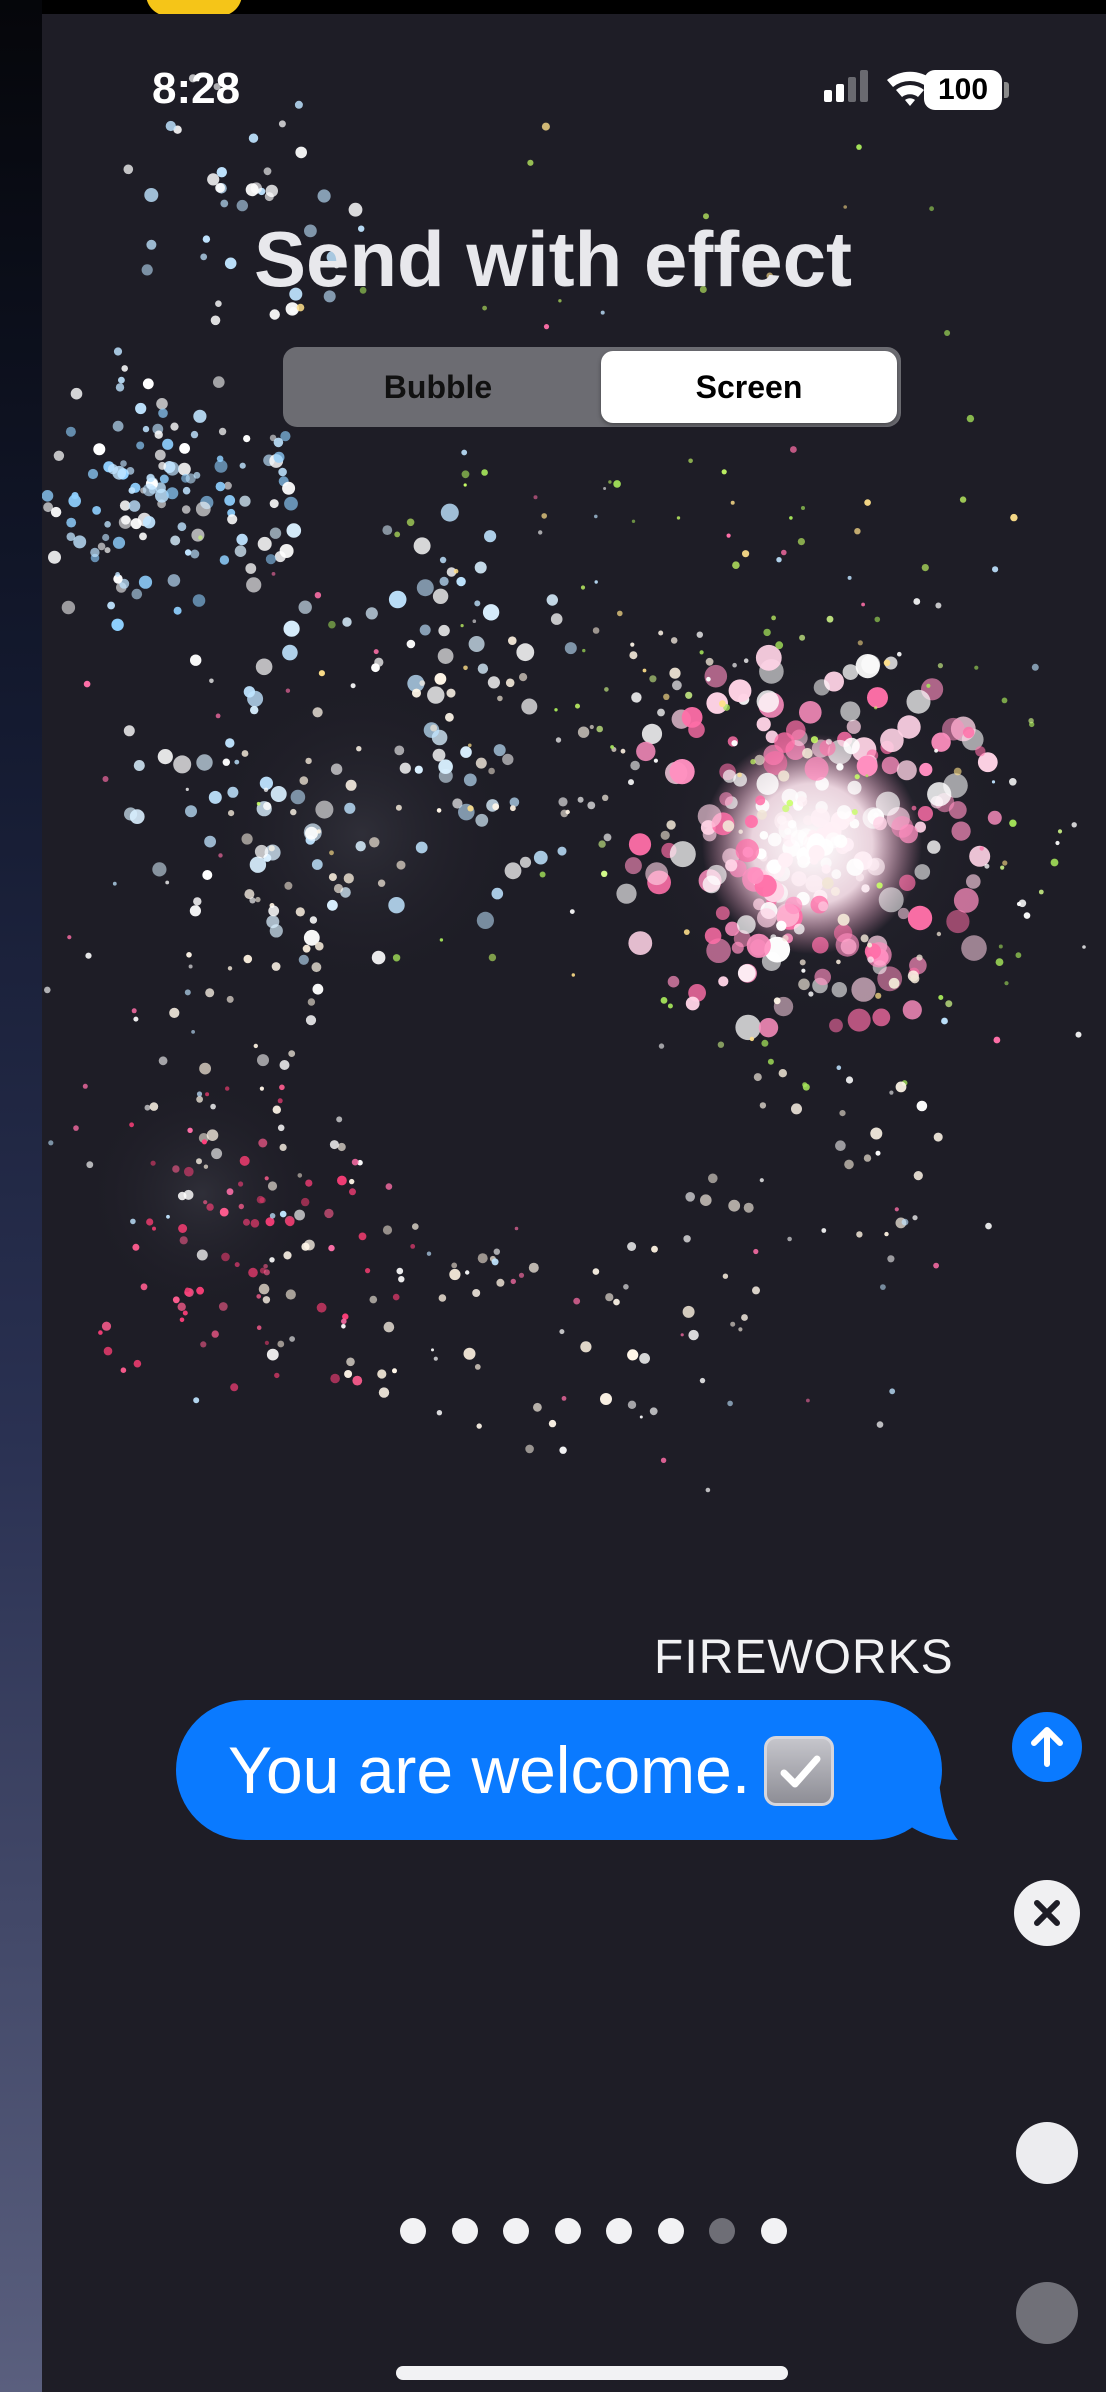 Image resolution: width=1106 pixels, height=2392 pixels. I want to click on home-indicator, so click(592, 2373).